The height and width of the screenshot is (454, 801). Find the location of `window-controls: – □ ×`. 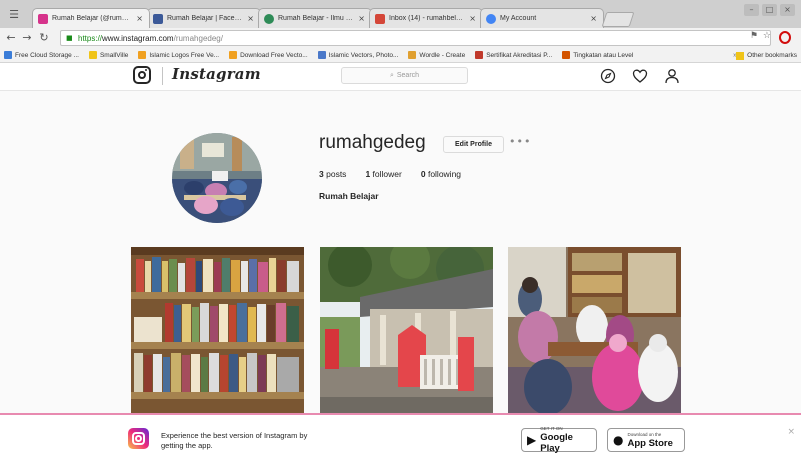

window-controls: – □ × is located at coordinates (769, 10).